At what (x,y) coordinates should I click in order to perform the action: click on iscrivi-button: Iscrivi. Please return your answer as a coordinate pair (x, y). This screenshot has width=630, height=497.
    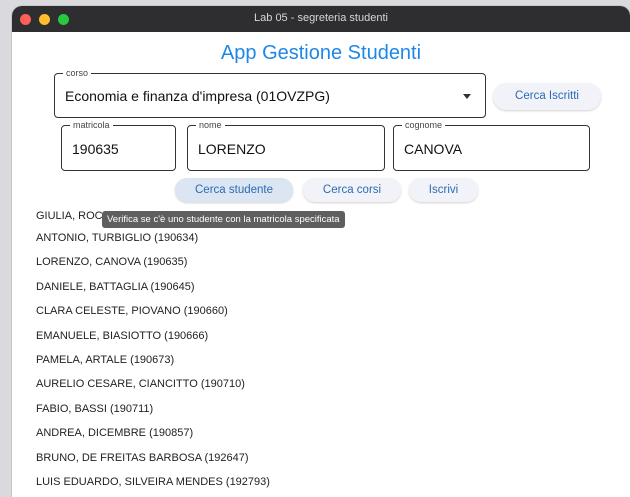
    Looking at the image, I should click on (443, 190).